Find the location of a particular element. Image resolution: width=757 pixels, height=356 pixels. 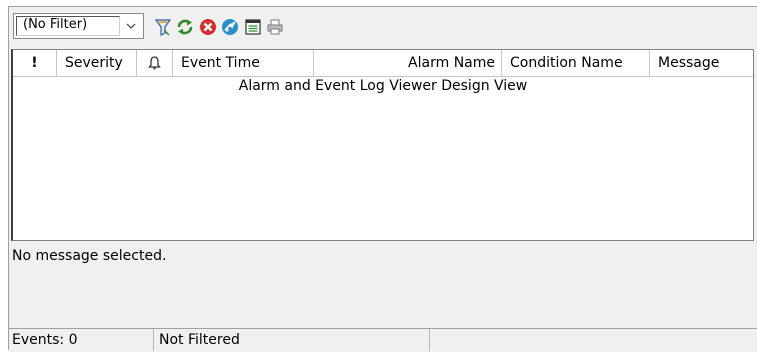

filter-dropdown: (No Filter) is located at coordinates (78, 26).